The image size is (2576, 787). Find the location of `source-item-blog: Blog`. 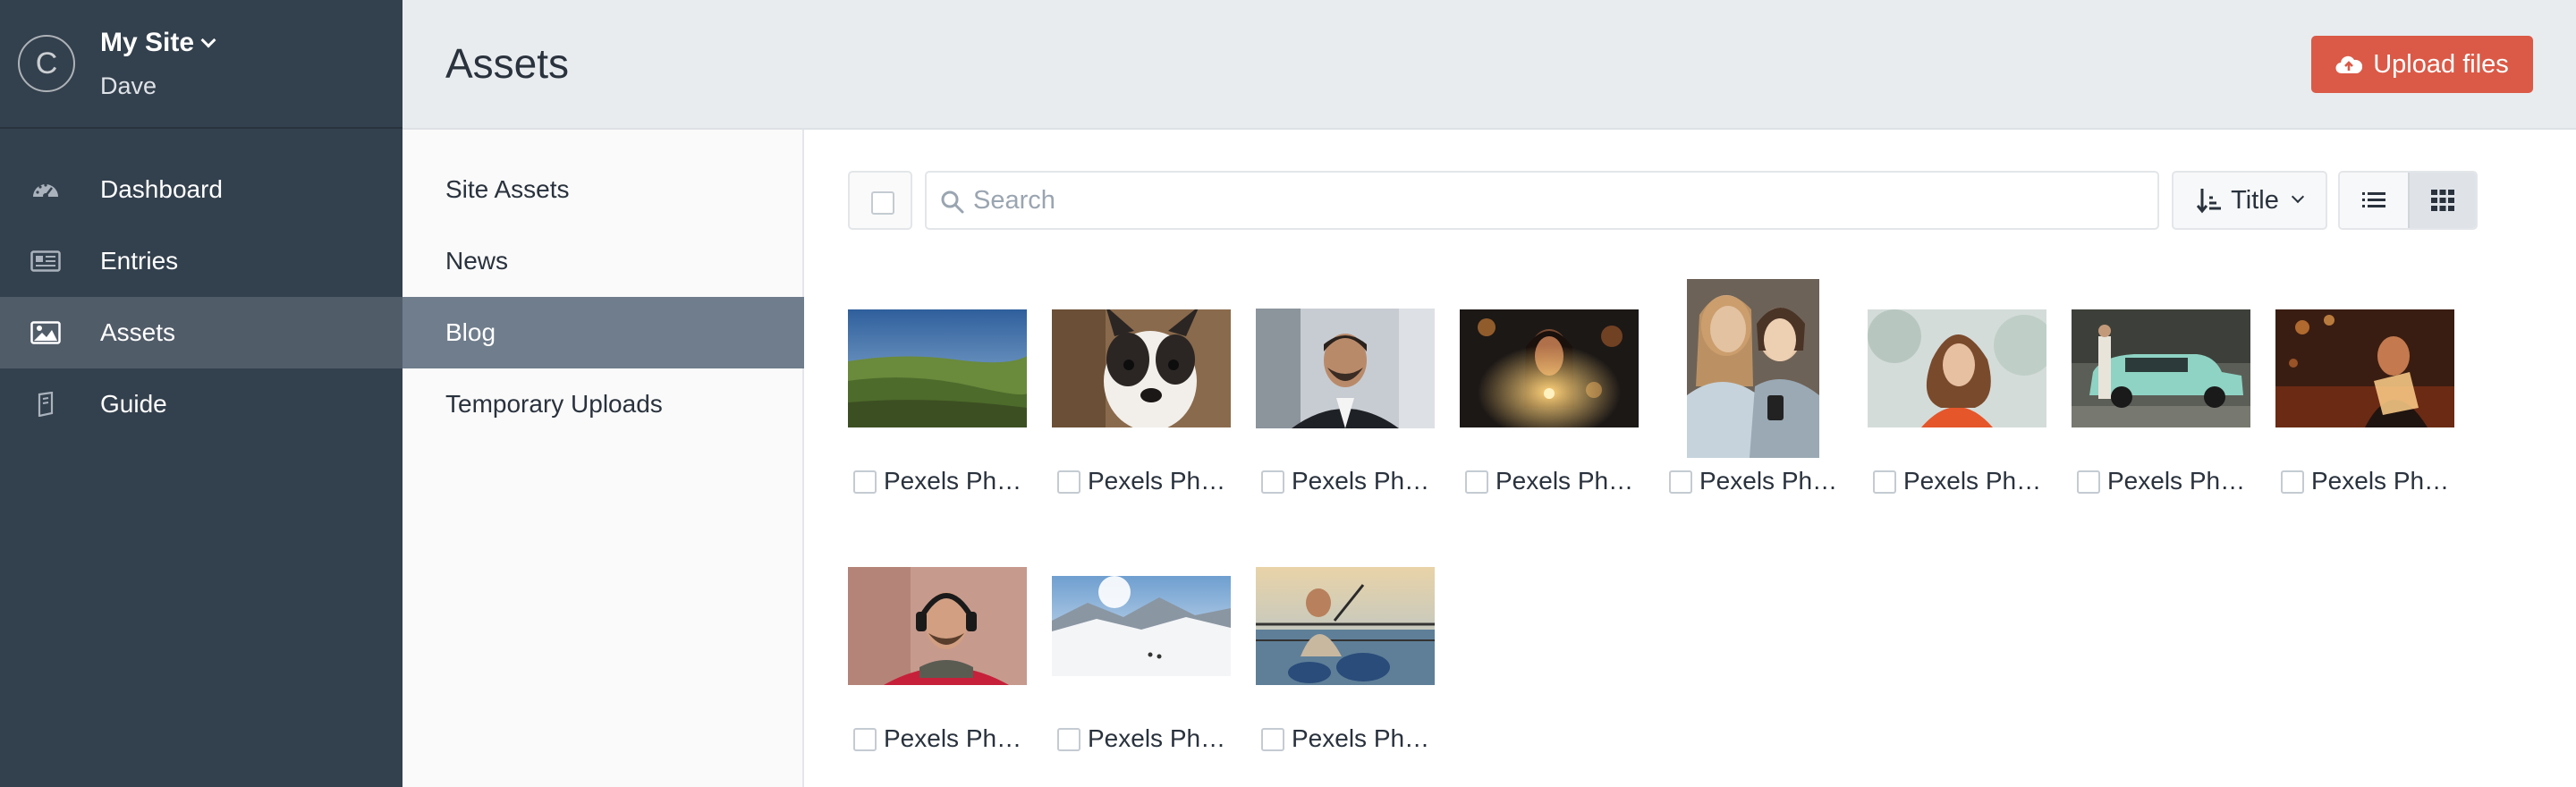

source-item-blog: Blog is located at coordinates (603, 332).